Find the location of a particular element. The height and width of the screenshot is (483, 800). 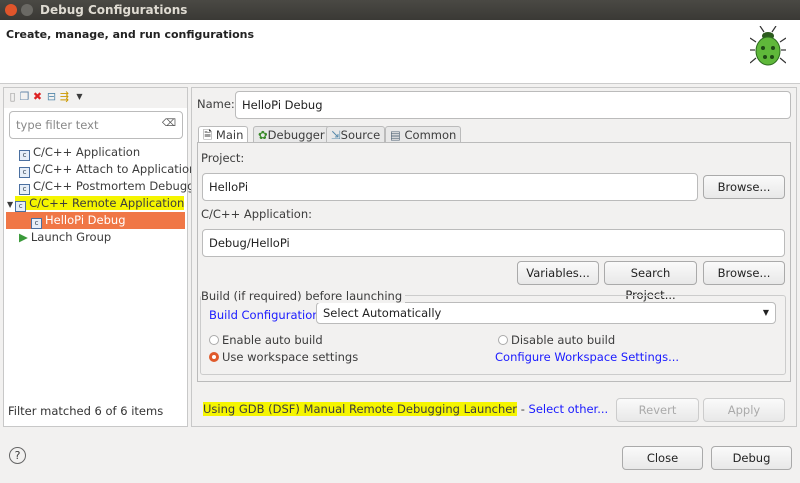

close-window-icon is located at coordinates (11, 10).